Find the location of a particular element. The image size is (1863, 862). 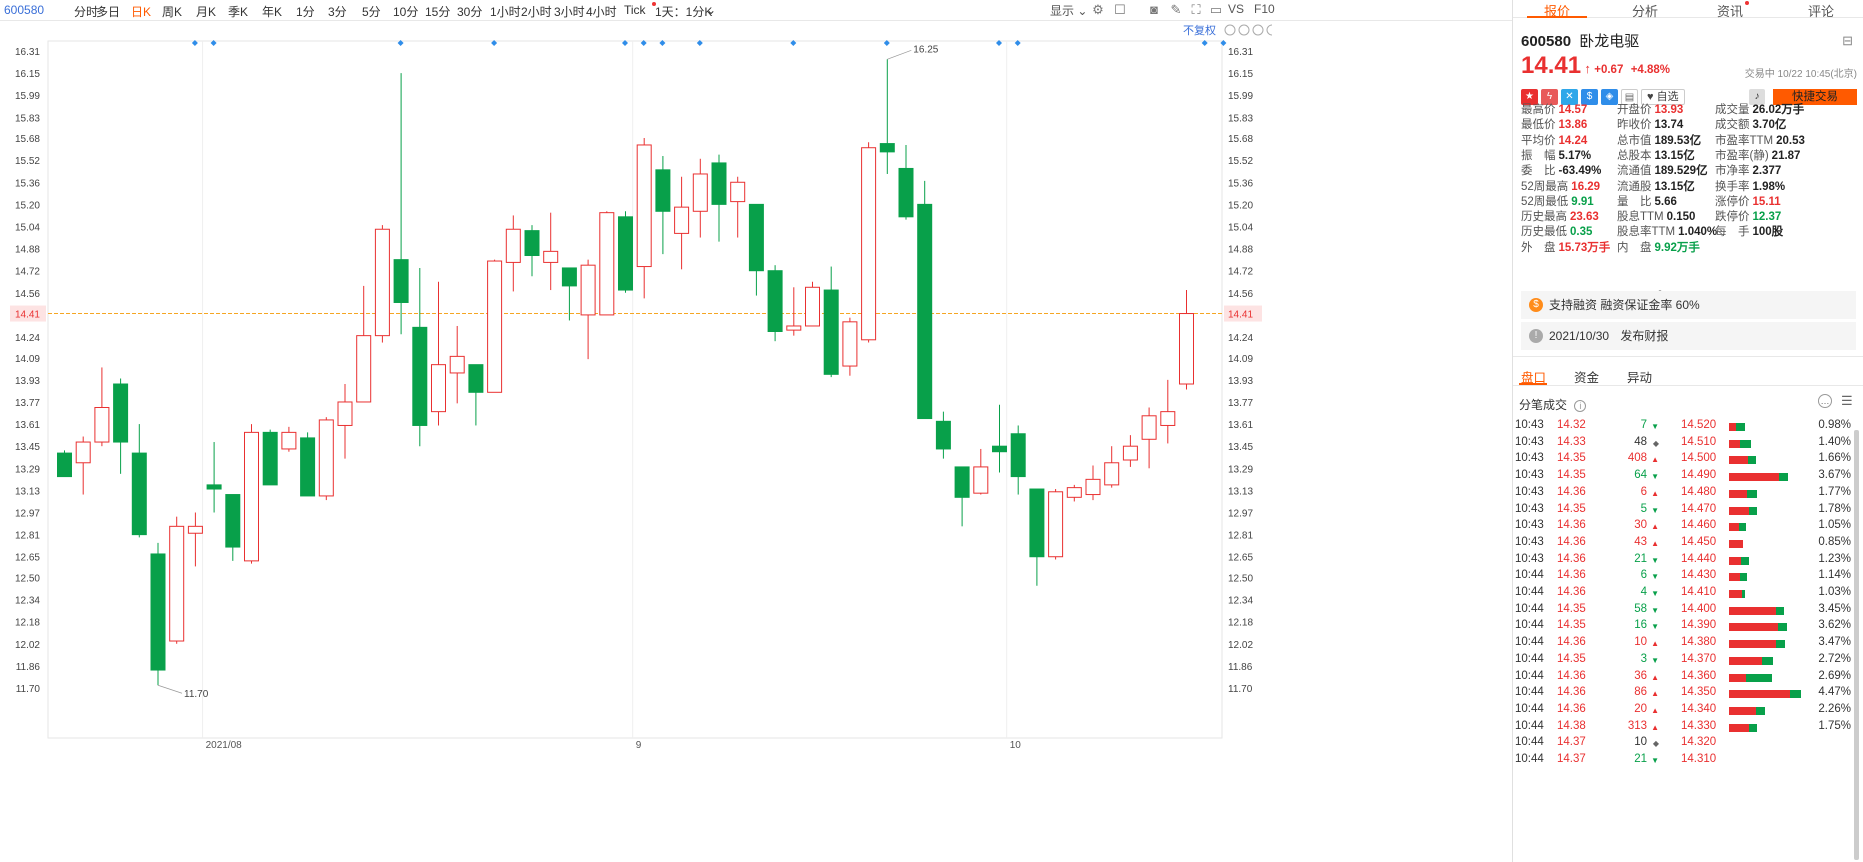

level-pct: 2.26% is located at coordinates (1834, 708).